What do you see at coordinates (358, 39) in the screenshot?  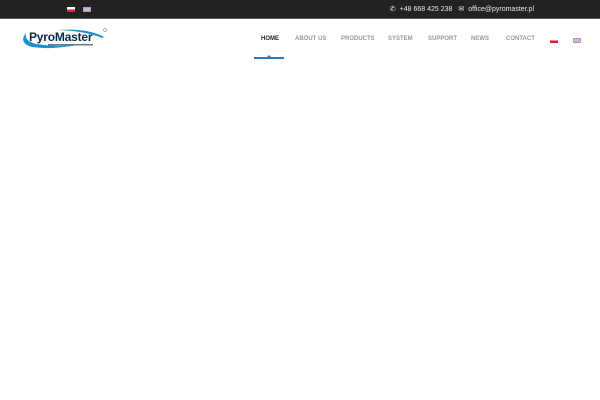 I see `nav-products: PRODUCTS` at bounding box center [358, 39].